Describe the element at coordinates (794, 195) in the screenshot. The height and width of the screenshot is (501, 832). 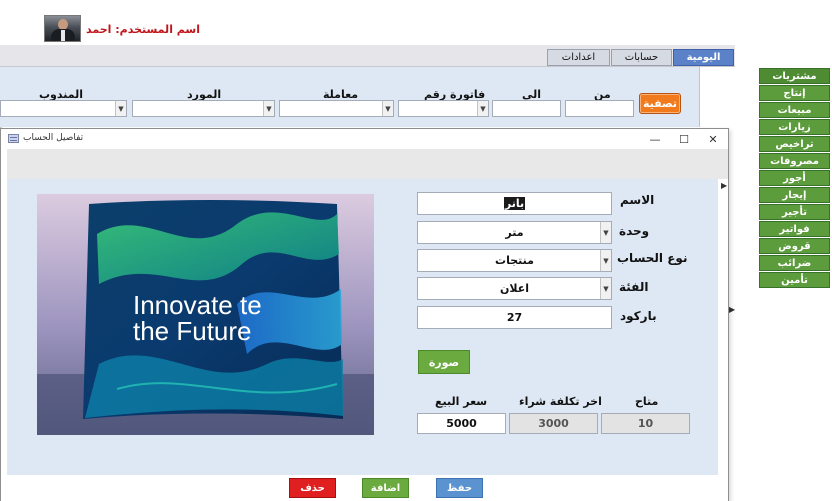
I see `side-item-rent: إيجار` at that location.